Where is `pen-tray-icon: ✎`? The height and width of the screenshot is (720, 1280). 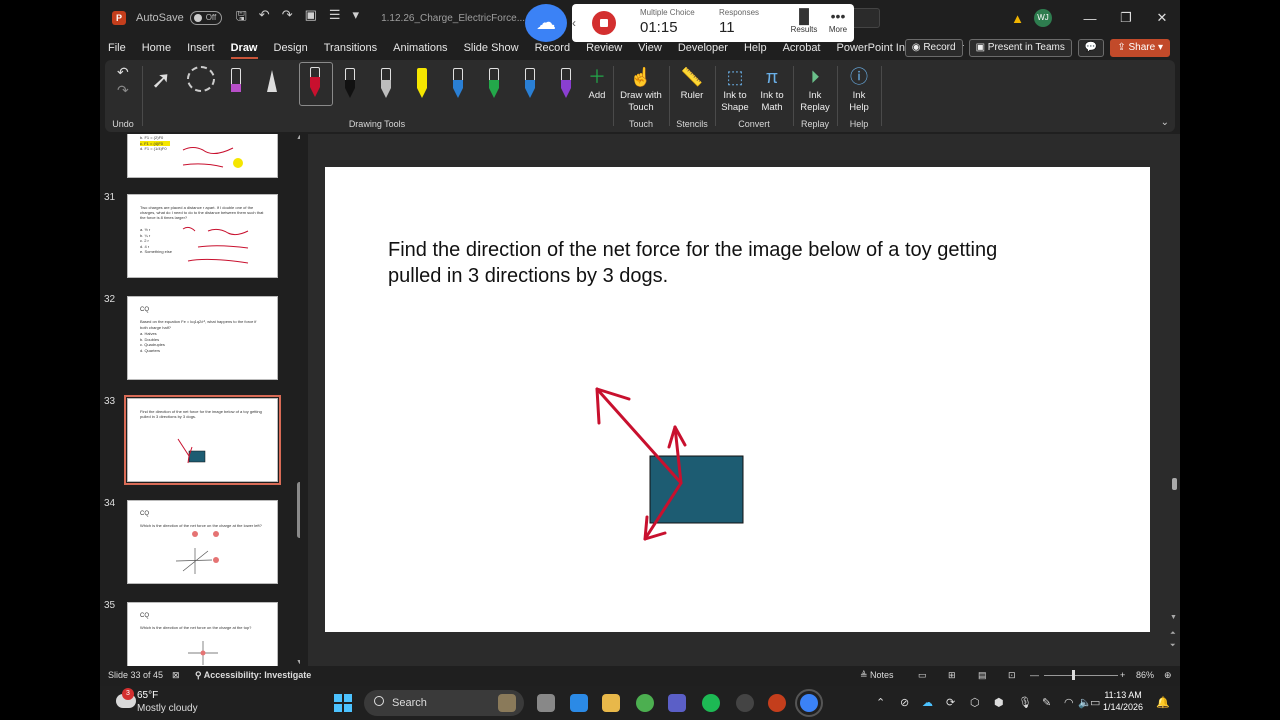
pen-tray-icon: ✎ is located at coordinates (1046, 702).